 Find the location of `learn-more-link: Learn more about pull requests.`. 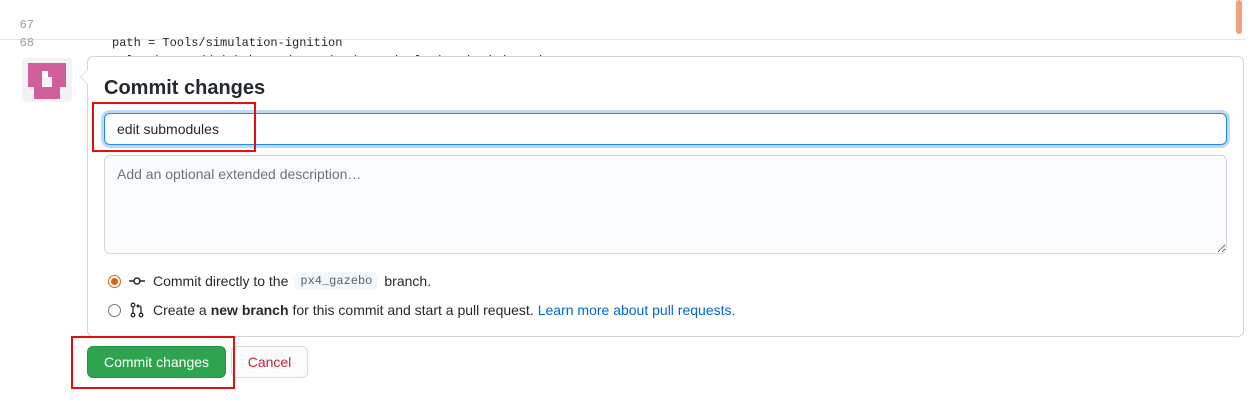

learn-more-link: Learn more about pull requests. is located at coordinates (637, 310).